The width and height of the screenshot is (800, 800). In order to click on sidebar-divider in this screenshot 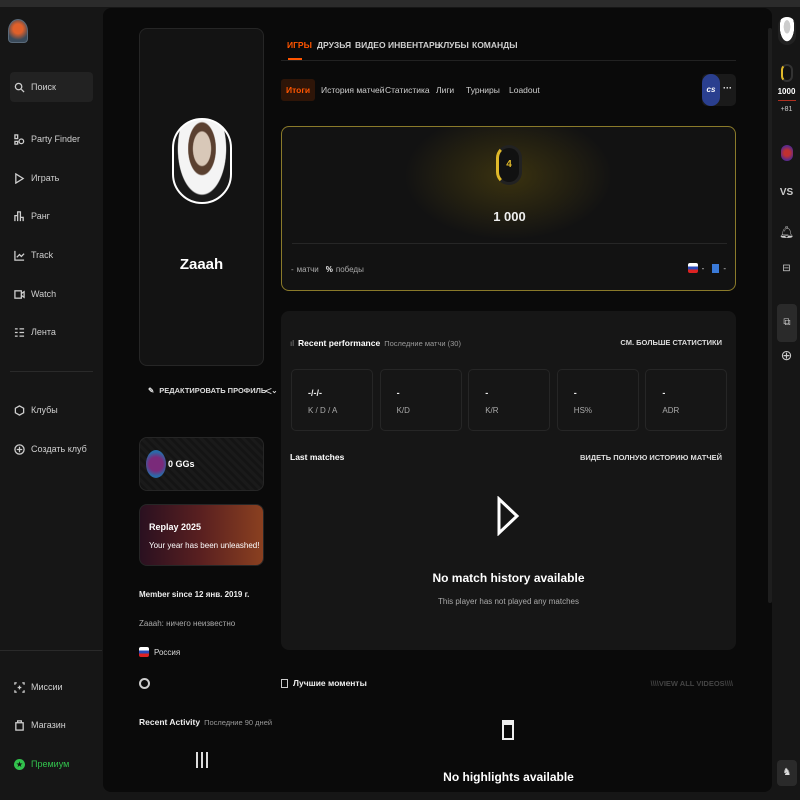, I will do `click(51, 371)`.